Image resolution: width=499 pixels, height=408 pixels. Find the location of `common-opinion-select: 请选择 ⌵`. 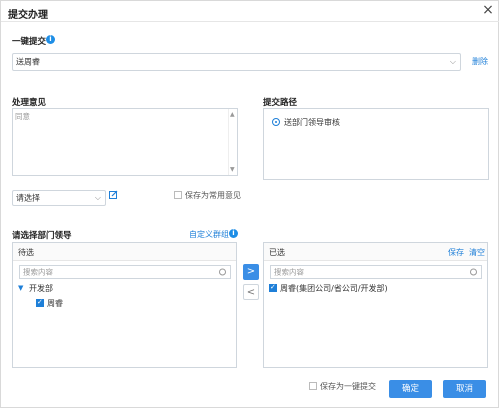

common-opinion-select: 请选择 ⌵ is located at coordinates (59, 198).